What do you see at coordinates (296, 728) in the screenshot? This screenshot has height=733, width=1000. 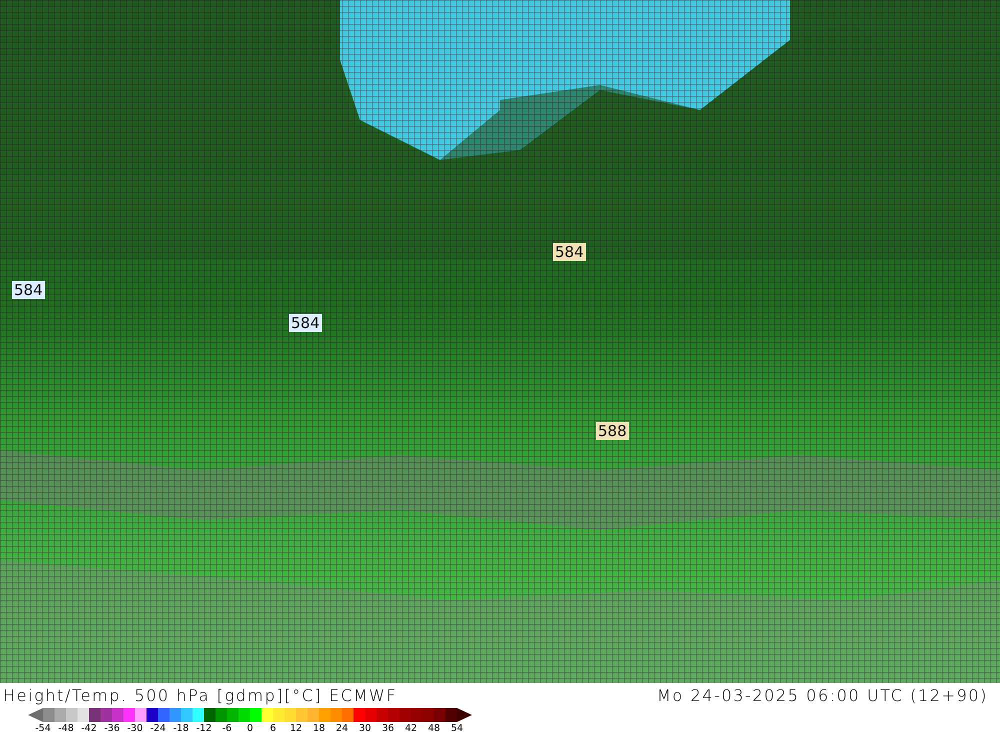 I see `scale-tick-label: 12` at bounding box center [296, 728].